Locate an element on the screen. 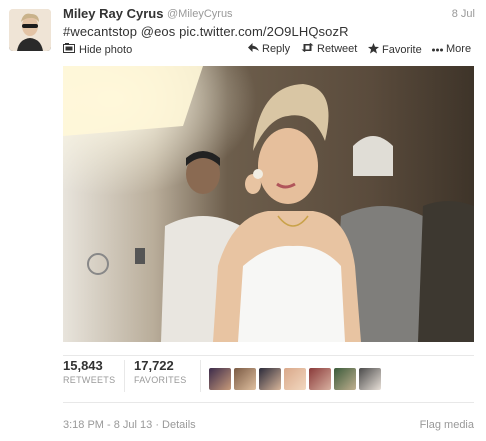 This screenshot has height=441, width=486. favorite-button: Favorite is located at coordinates (395, 50).